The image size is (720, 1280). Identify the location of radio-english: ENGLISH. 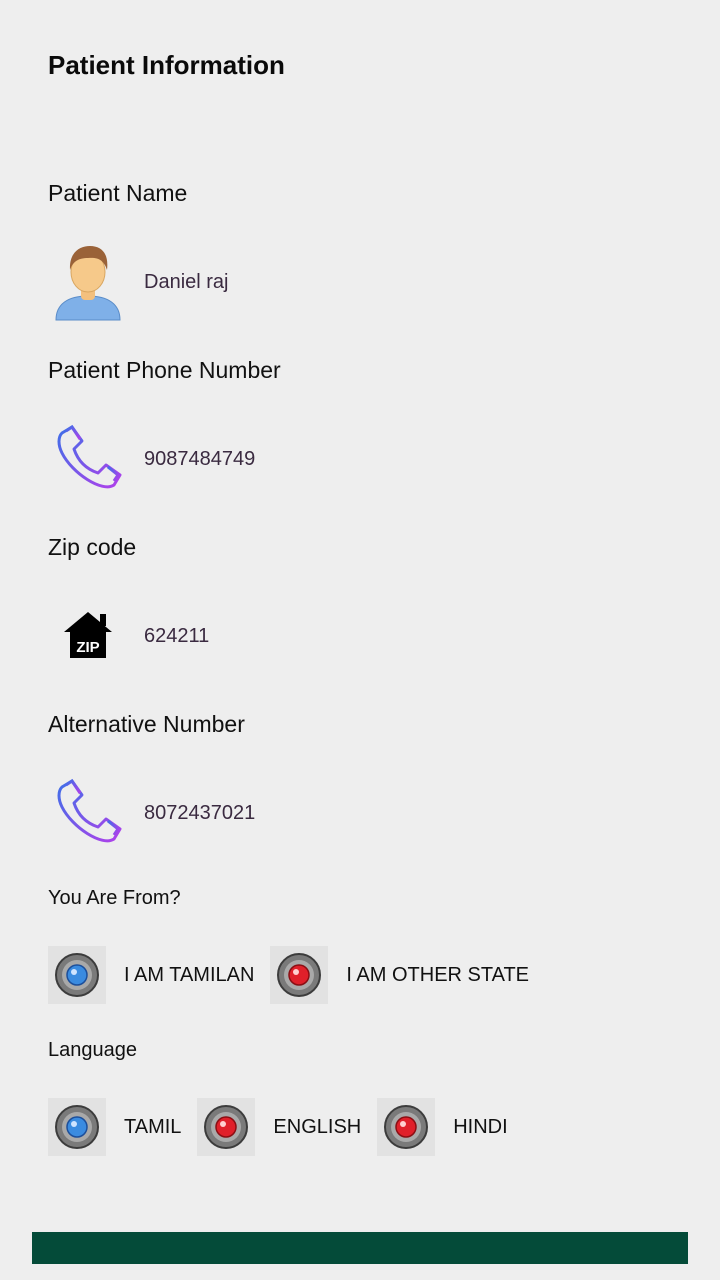
(279, 1127).